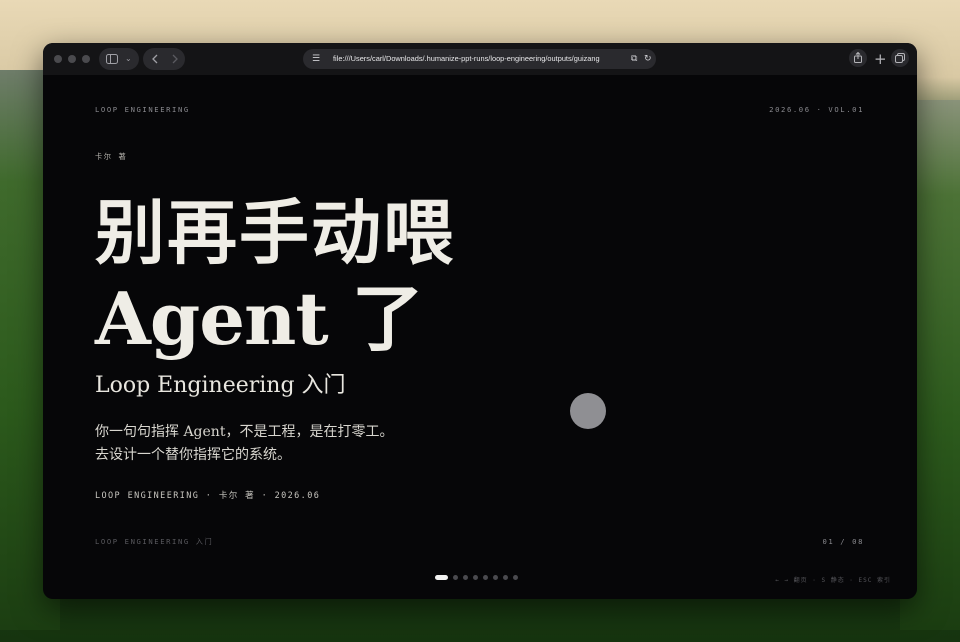 The image size is (960, 642). Describe the element at coordinates (142, 109) in the screenshot. I see `slide-header-left: LOOP ENGINEERING` at that location.